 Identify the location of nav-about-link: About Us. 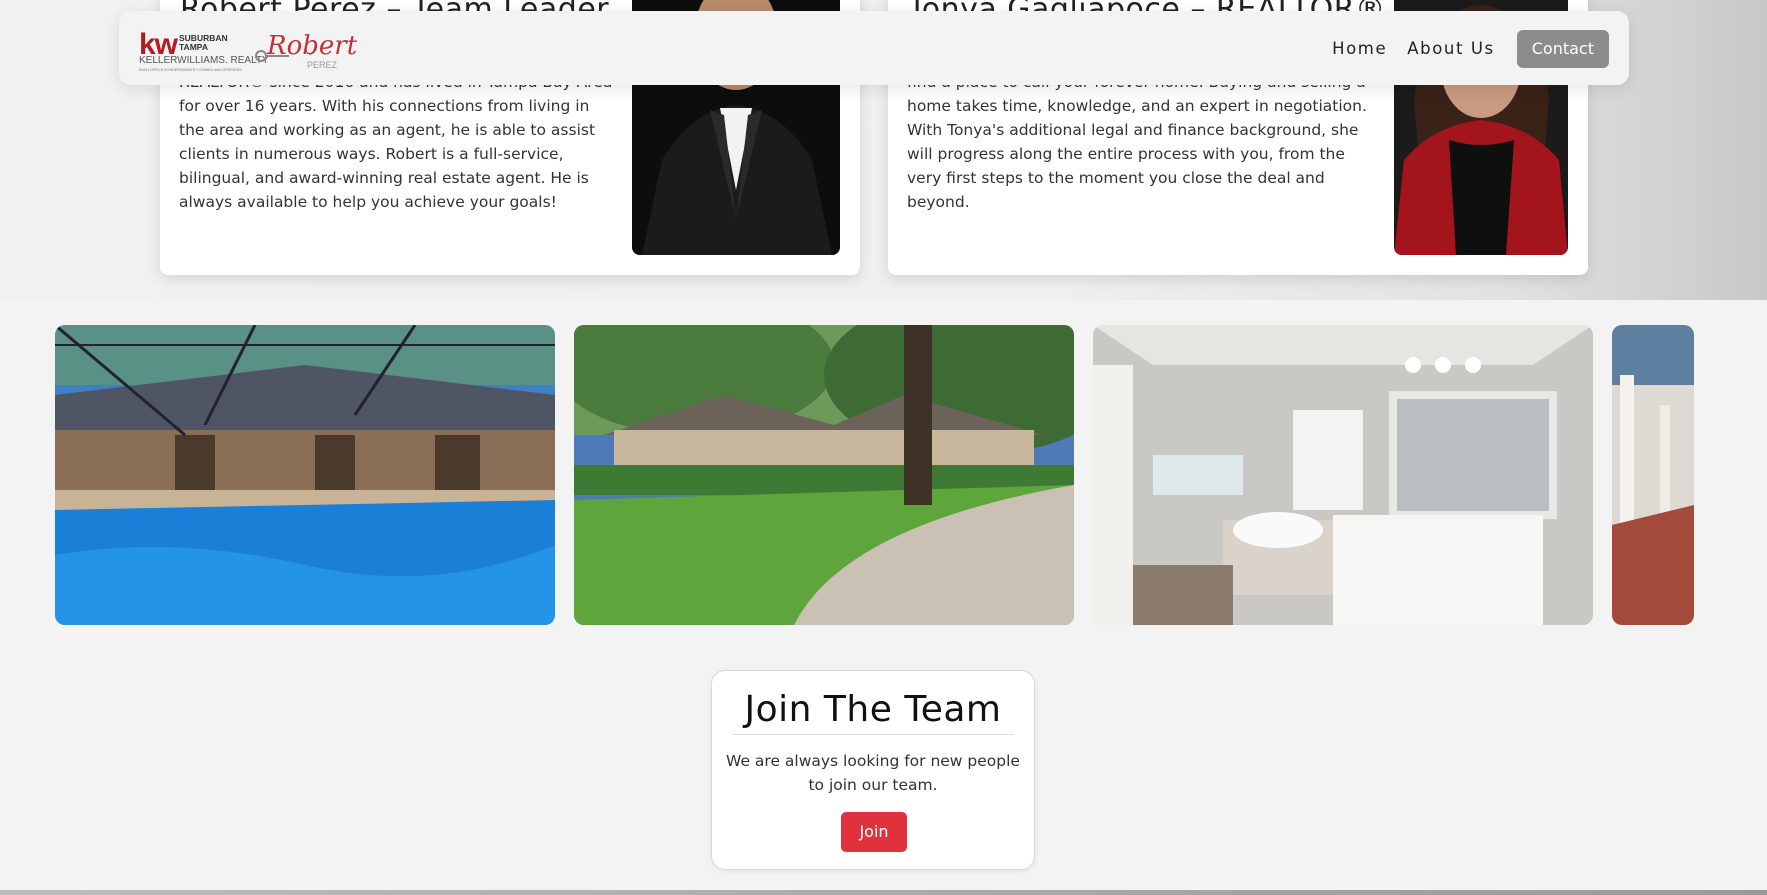
(1451, 49).